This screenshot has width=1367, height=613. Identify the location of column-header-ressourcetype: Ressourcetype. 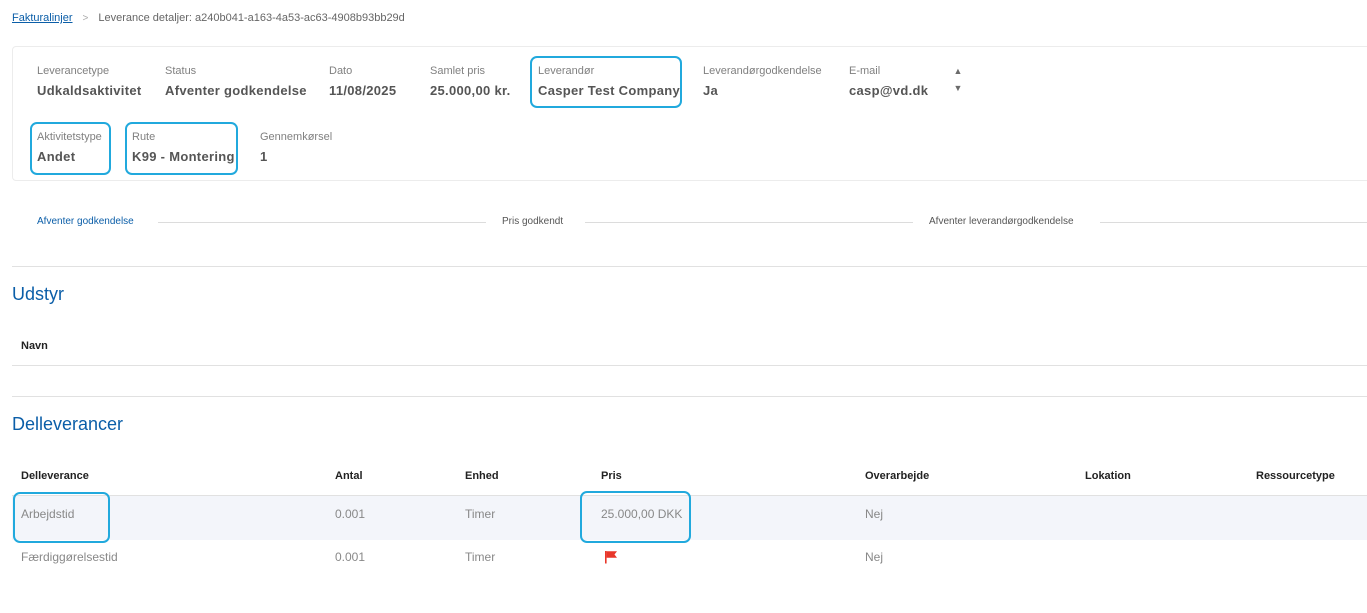
(1295, 476).